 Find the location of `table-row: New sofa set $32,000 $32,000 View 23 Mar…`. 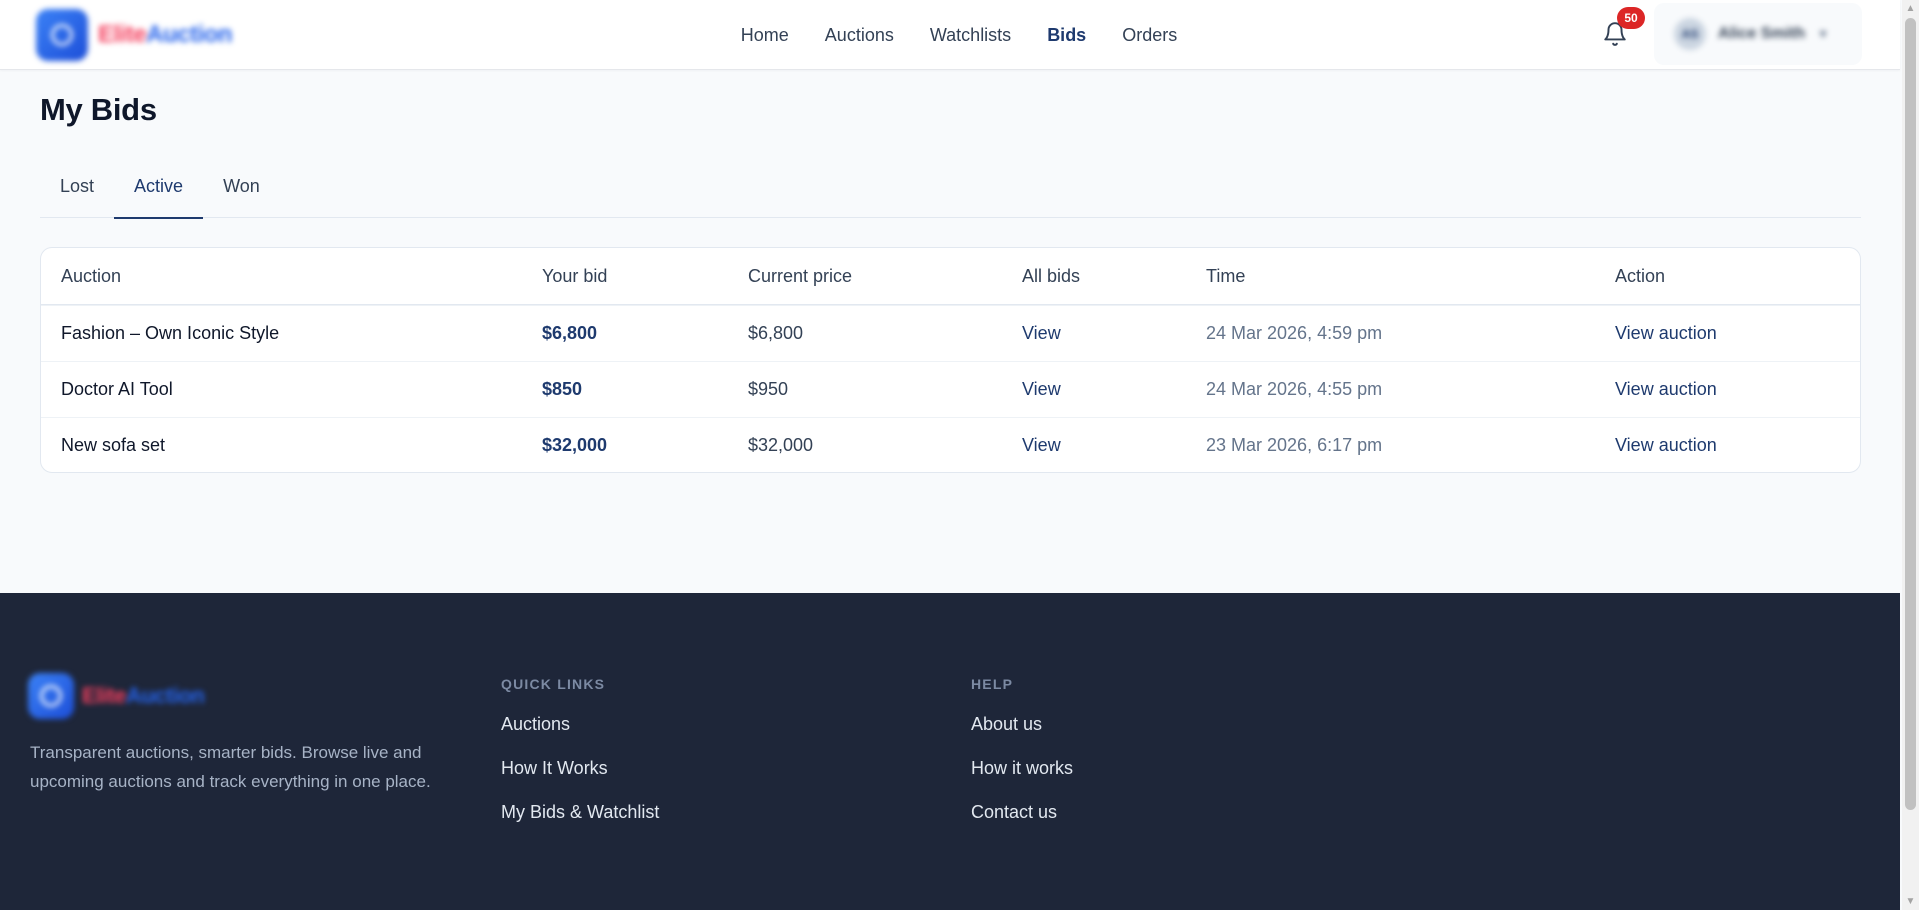

table-row: New sofa set $32,000 $32,000 View 23 Mar… is located at coordinates (950, 444).